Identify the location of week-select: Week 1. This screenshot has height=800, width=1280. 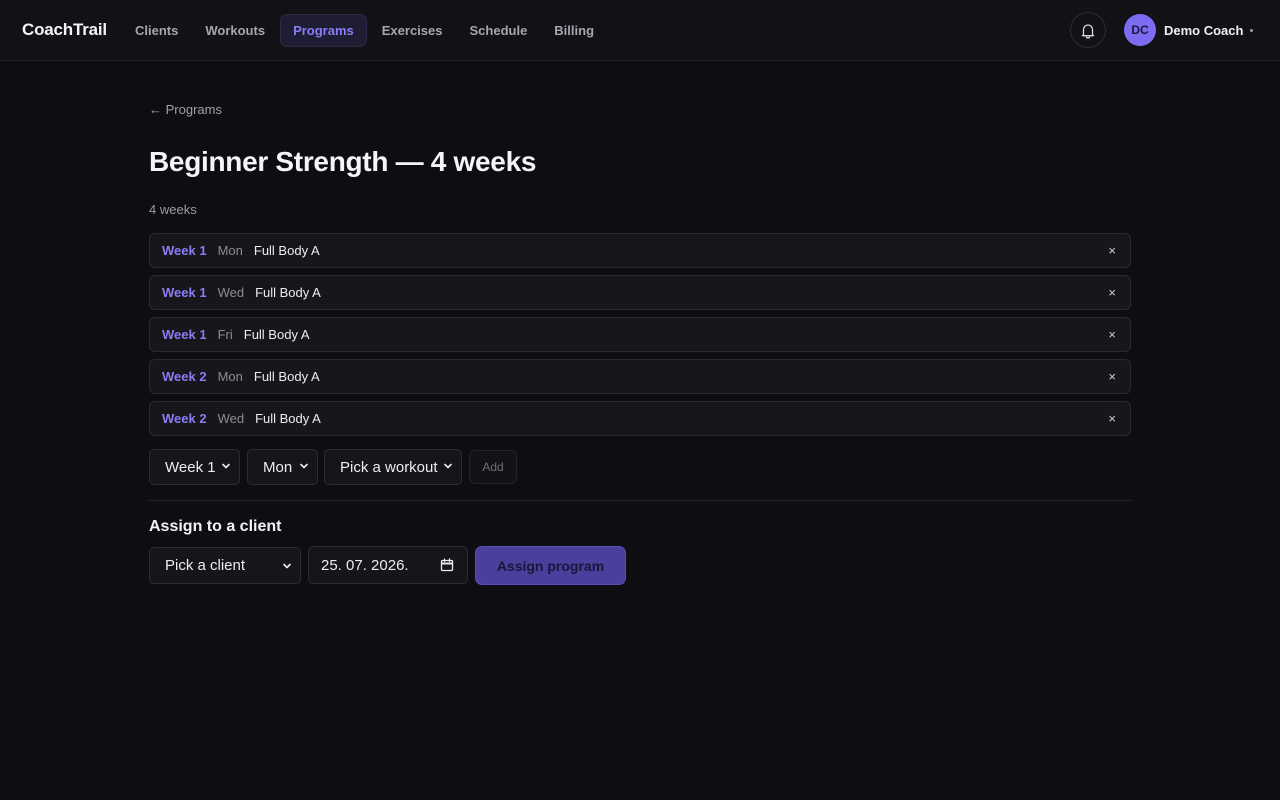
(194, 467).